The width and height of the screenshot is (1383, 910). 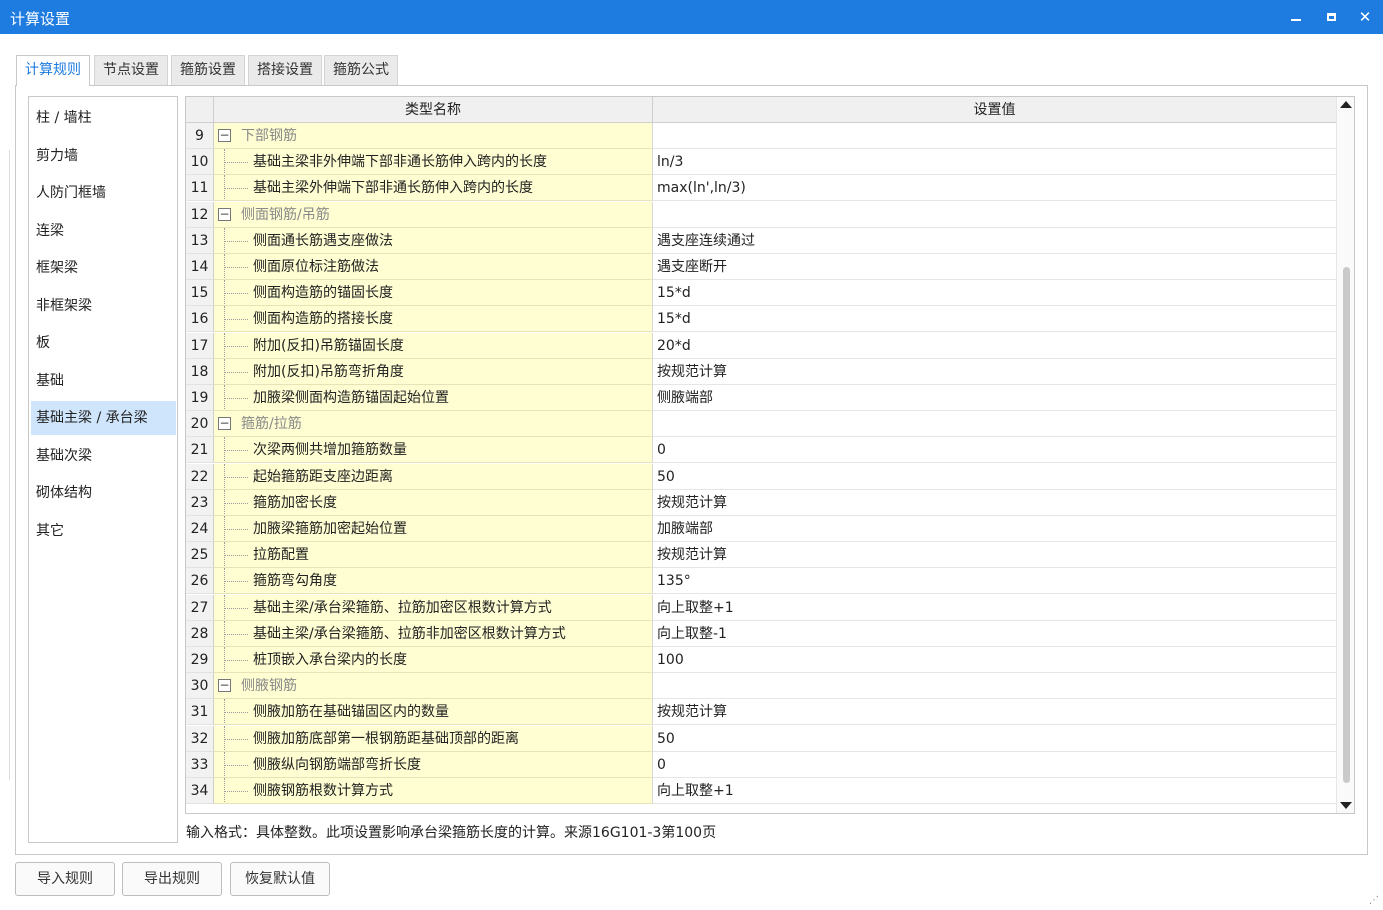 I want to click on category-item: 框架梁, so click(x=103, y=268).